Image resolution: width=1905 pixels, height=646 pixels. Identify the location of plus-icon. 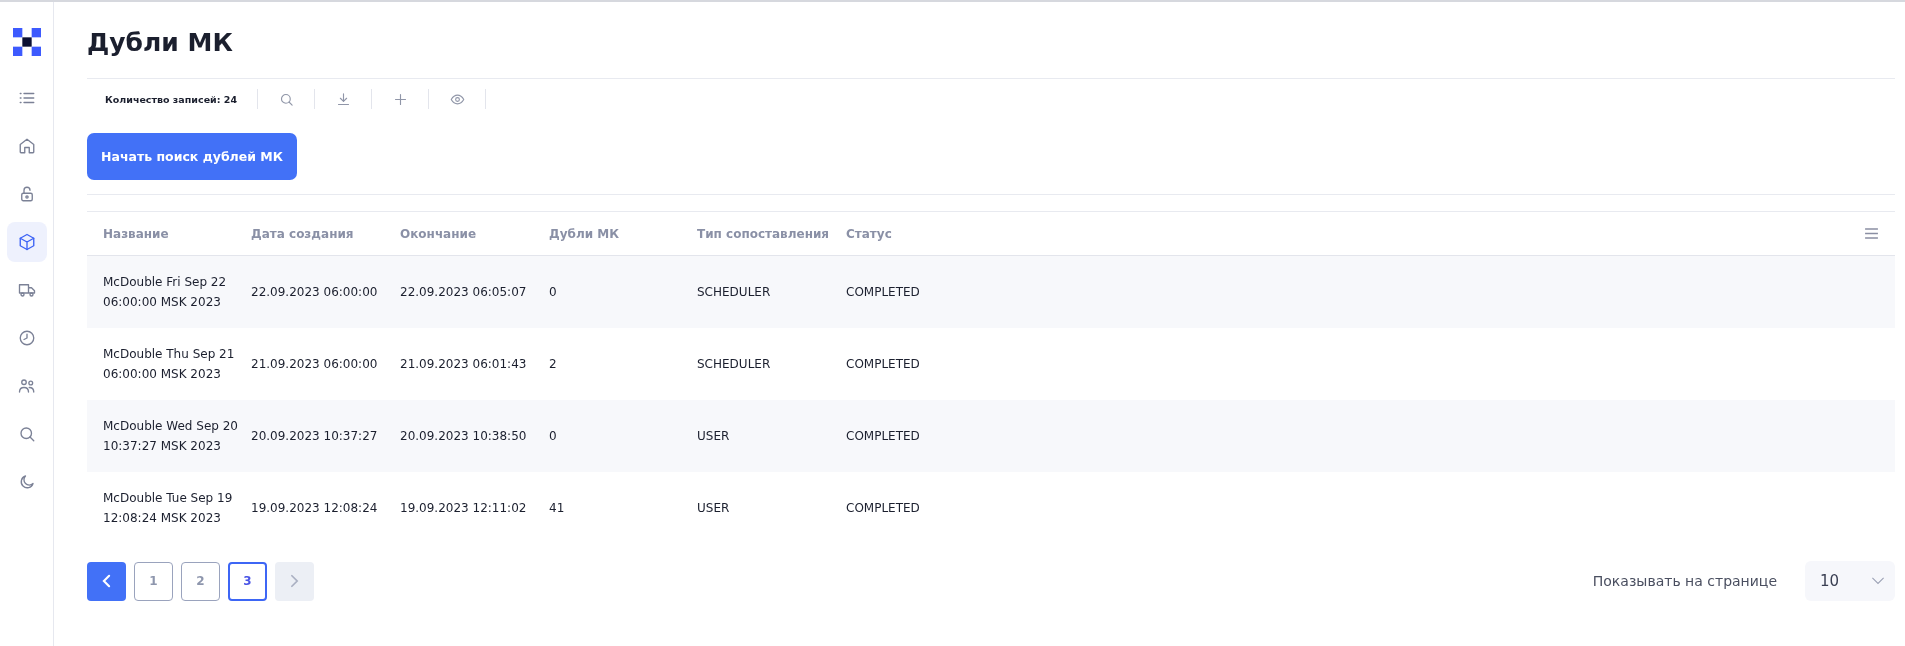
(400, 99).